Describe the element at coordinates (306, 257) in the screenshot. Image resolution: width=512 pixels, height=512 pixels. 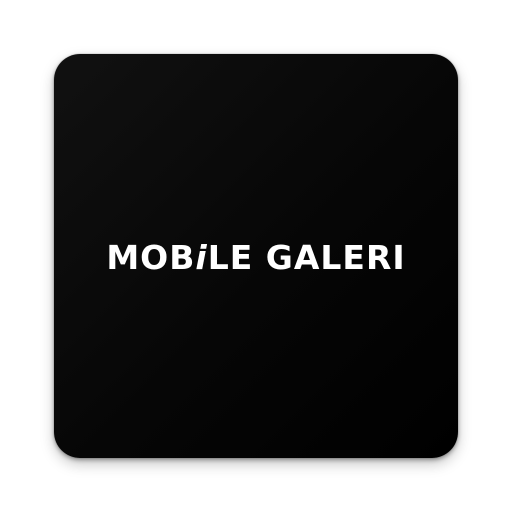
I see `wordmark-part-2: LE GALERI` at that location.